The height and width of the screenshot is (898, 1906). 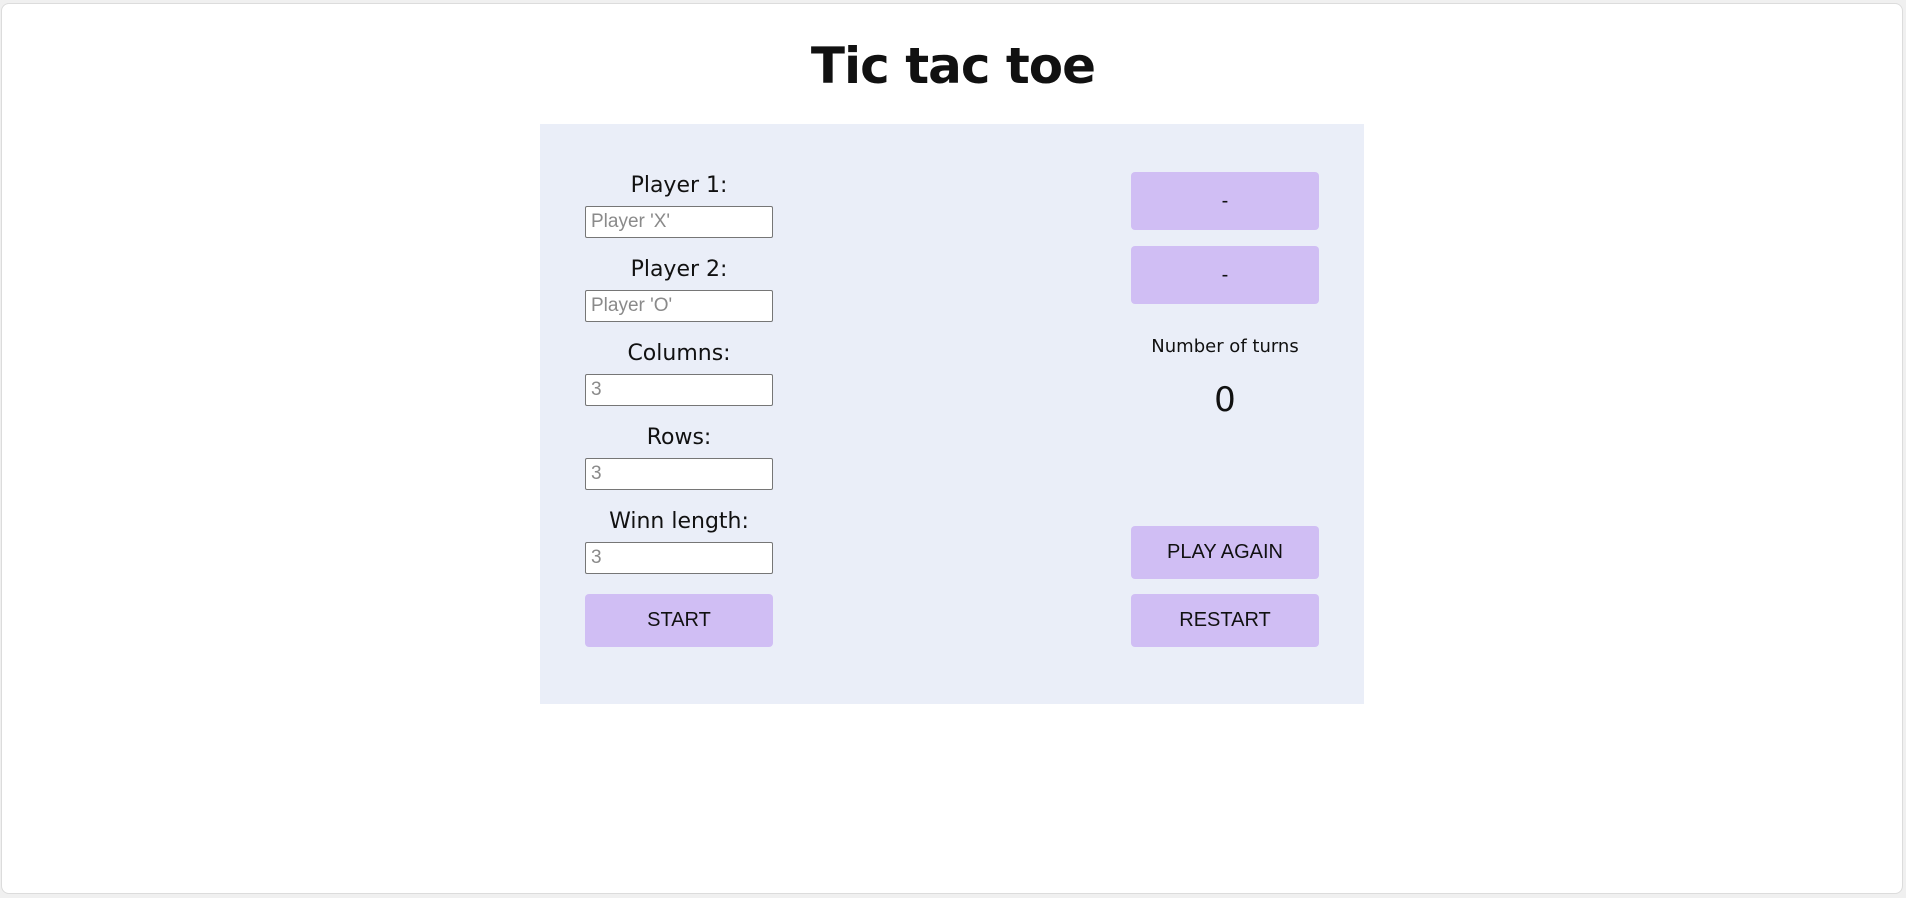 What do you see at coordinates (679, 474) in the screenshot?
I see `rows-input` at bounding box center [679, 474].